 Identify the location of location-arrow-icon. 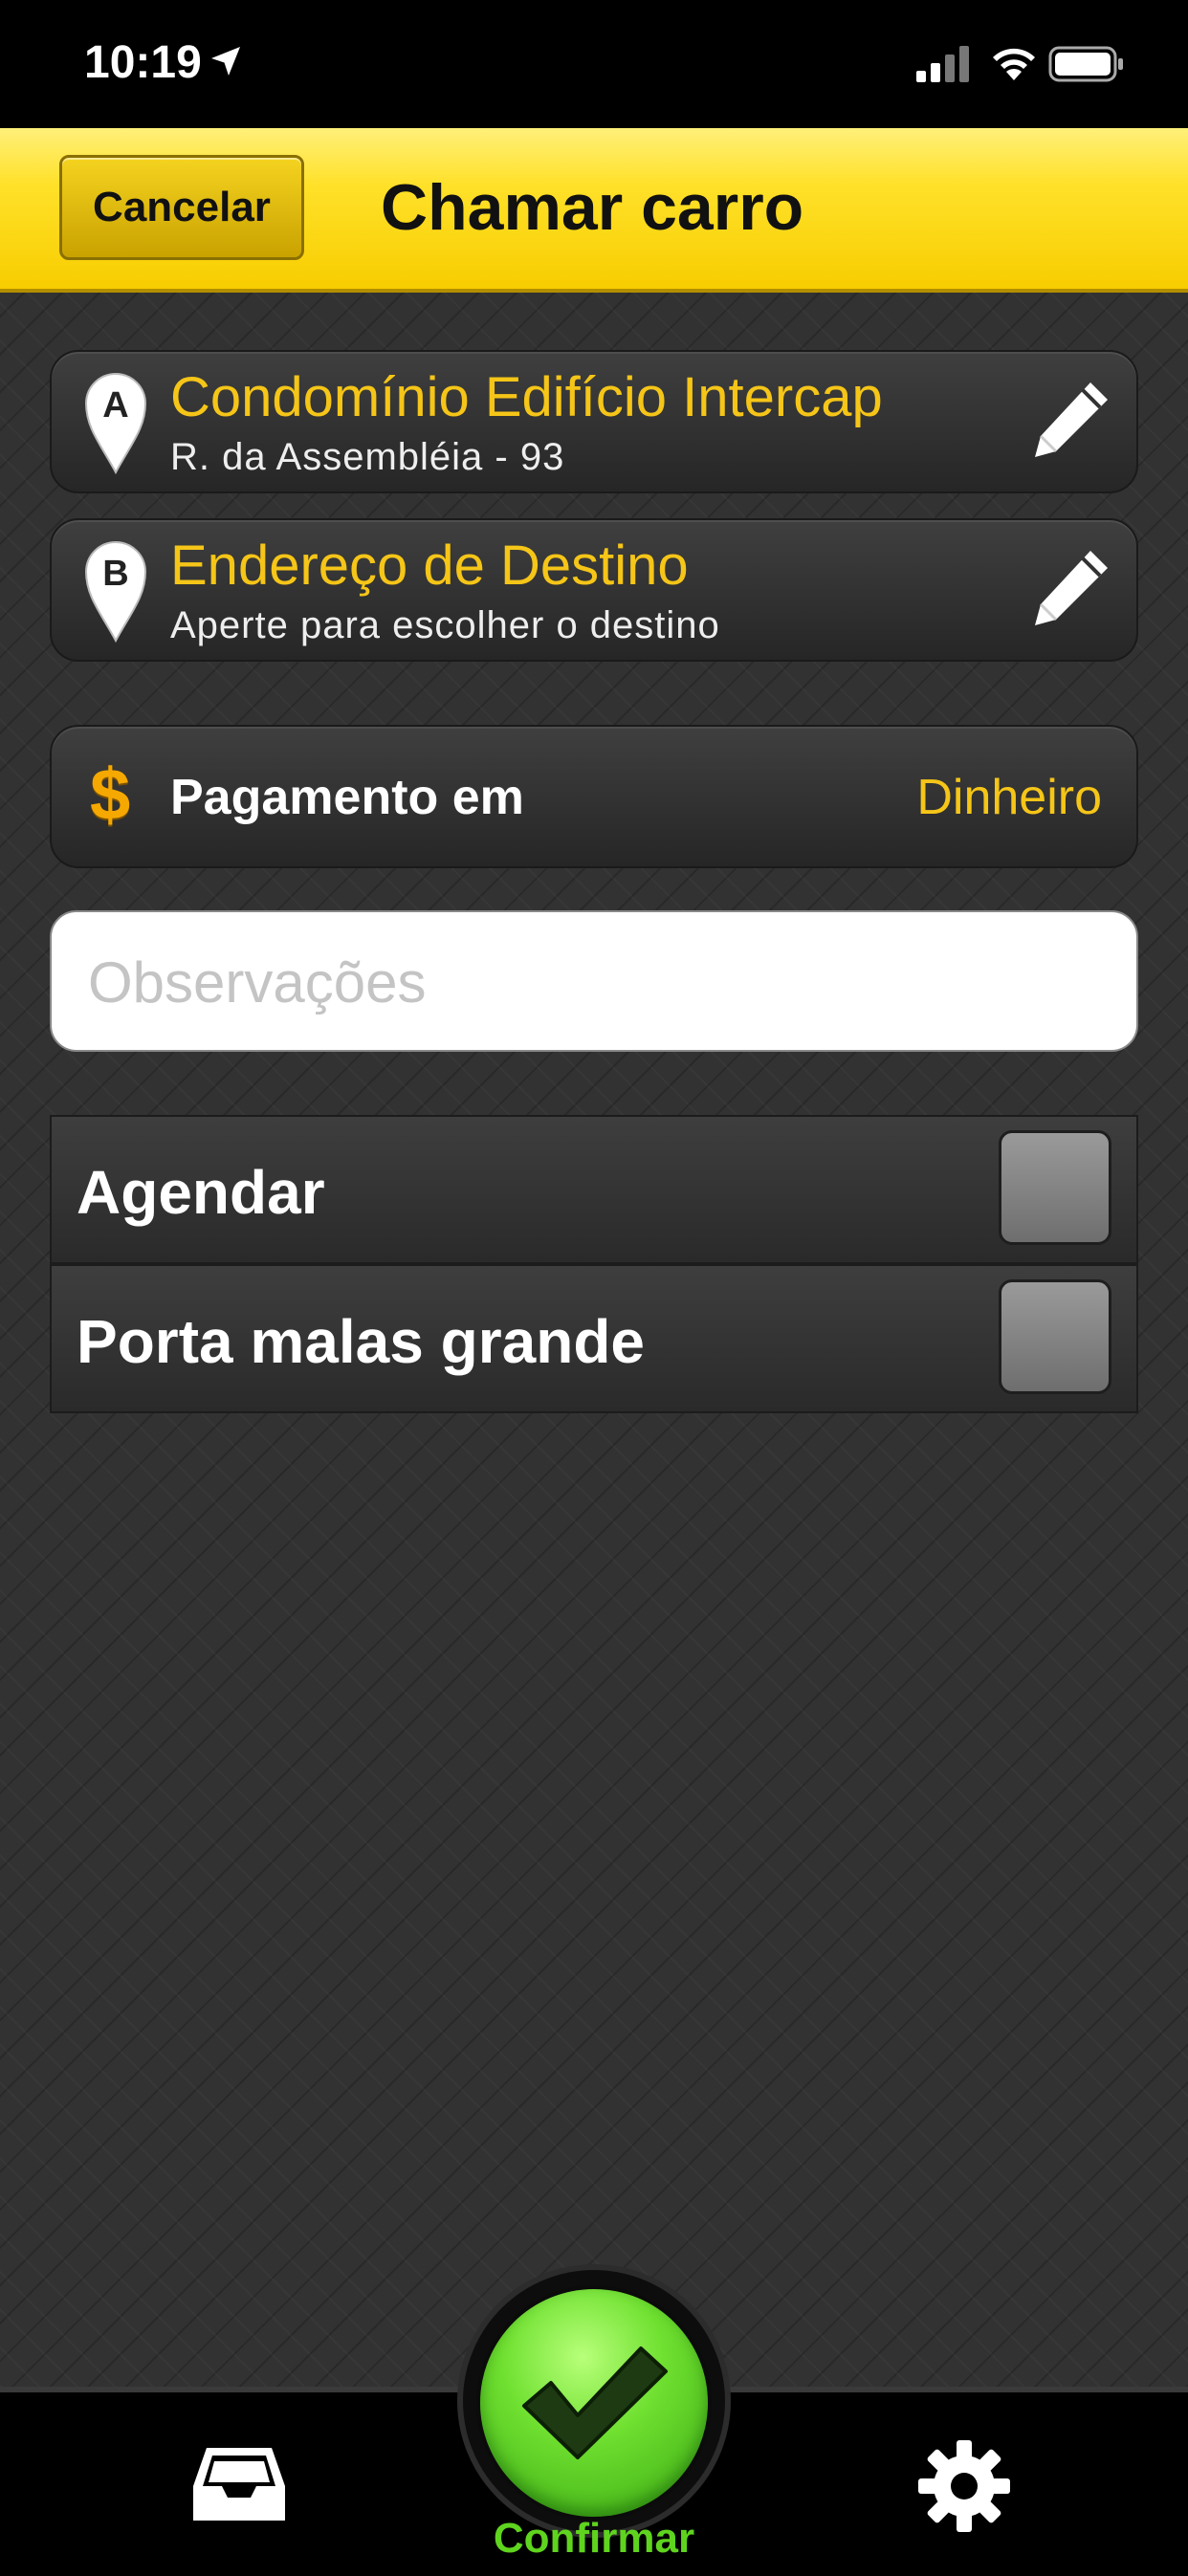
(225, 61).